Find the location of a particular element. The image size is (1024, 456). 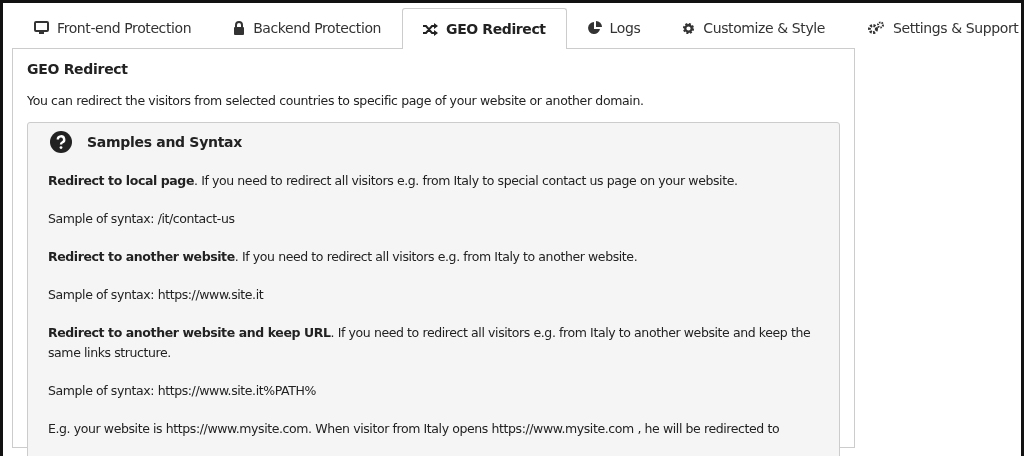

monitor-icon is located at coordinates (41, 28).